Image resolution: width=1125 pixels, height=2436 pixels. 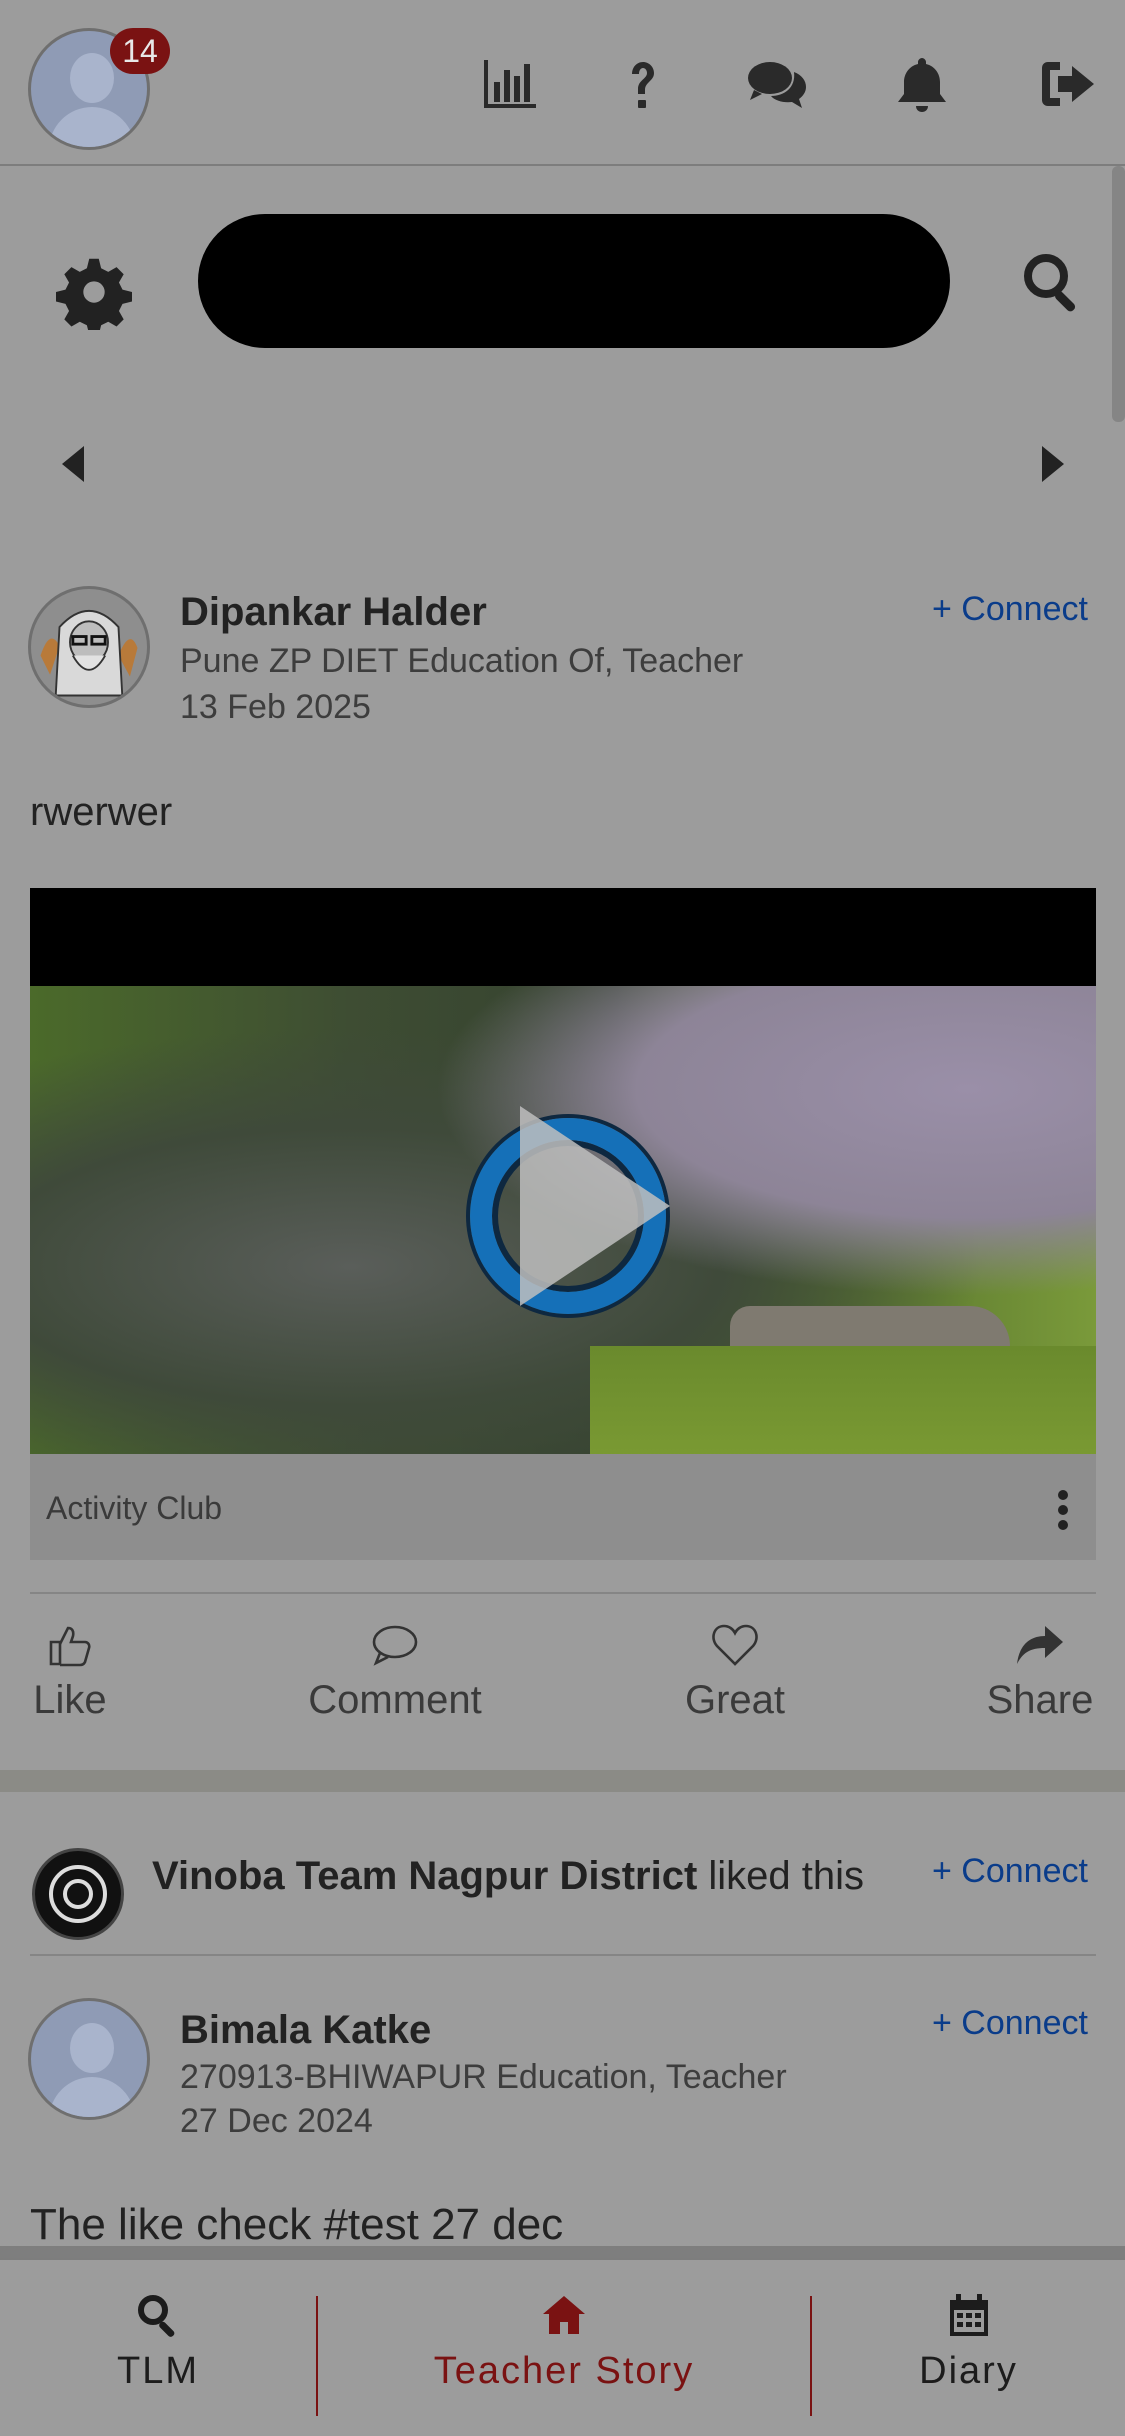 I want to click on gear-icon, so click(x=94, y=294).